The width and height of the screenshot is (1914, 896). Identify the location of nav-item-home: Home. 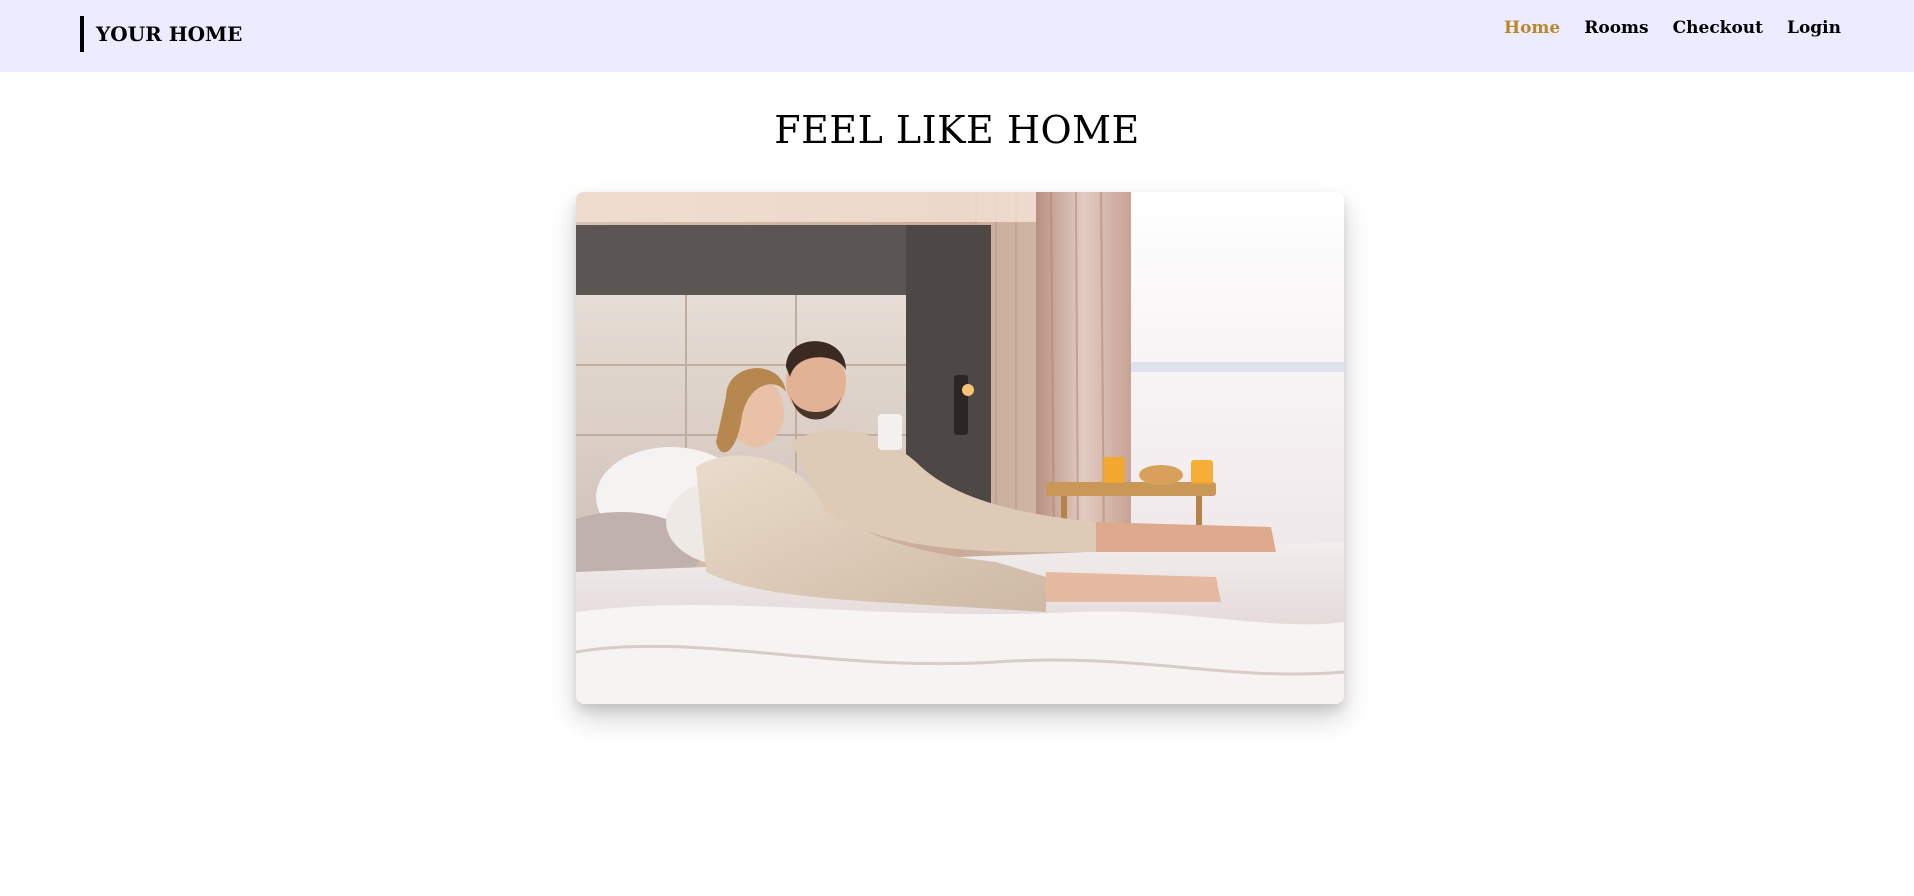
(1532, 28).